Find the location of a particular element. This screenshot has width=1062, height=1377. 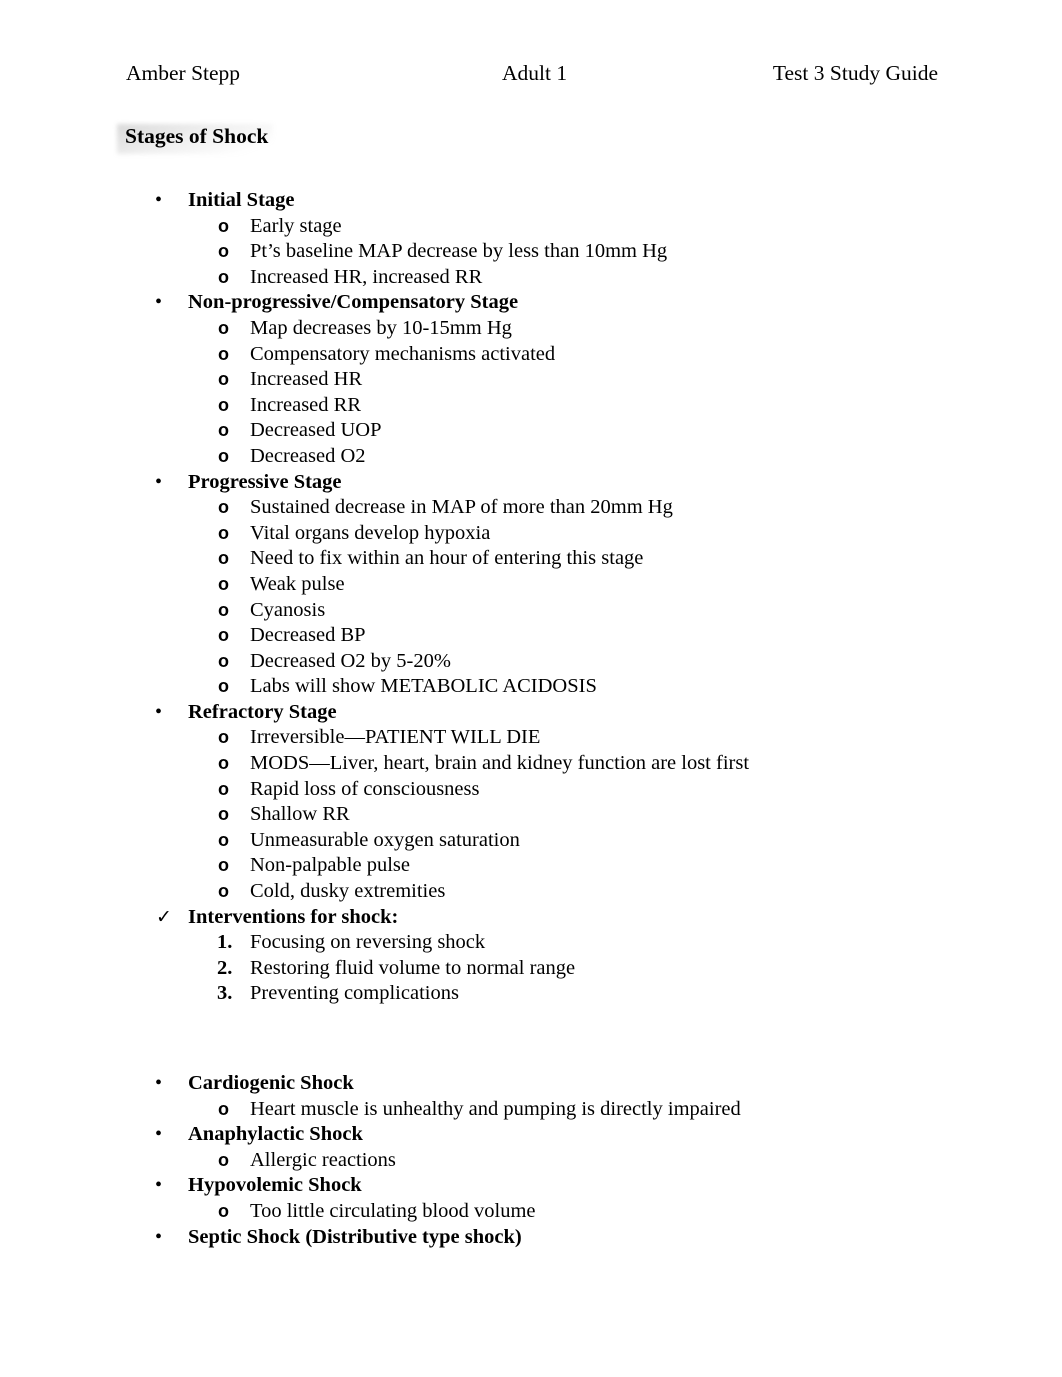

outline-item-level2: o Compensatory mechanisms activated is located at coordinates (531, 355).